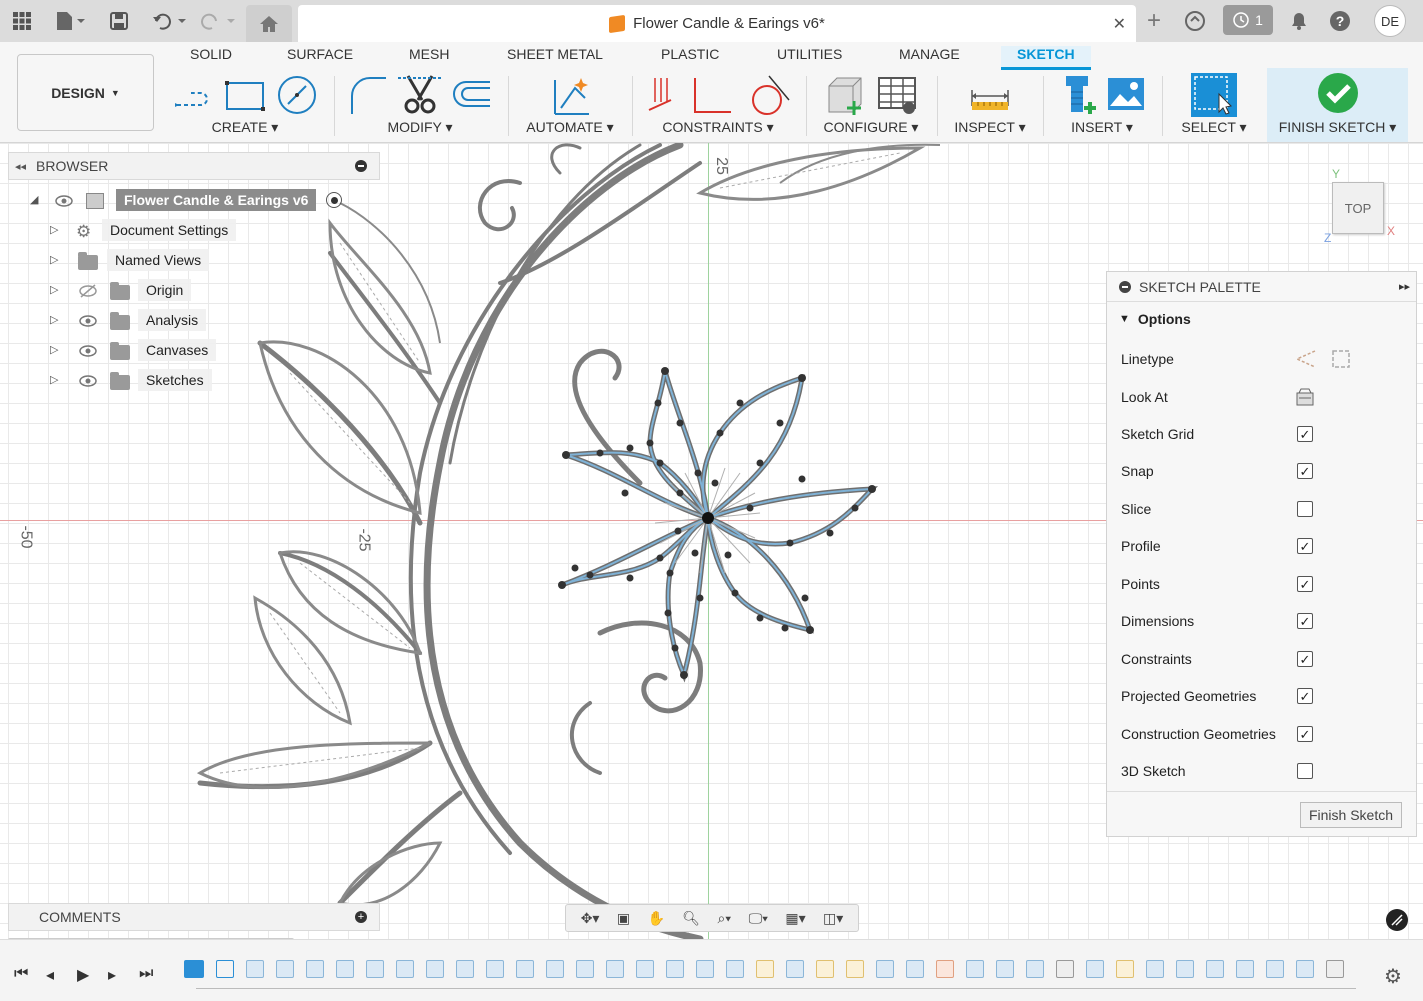  What do you see at coordinates (85, 92) in the screenshot?
I see `workspace-switcher: DESIGN ▼` at bounding box center [85, 92].